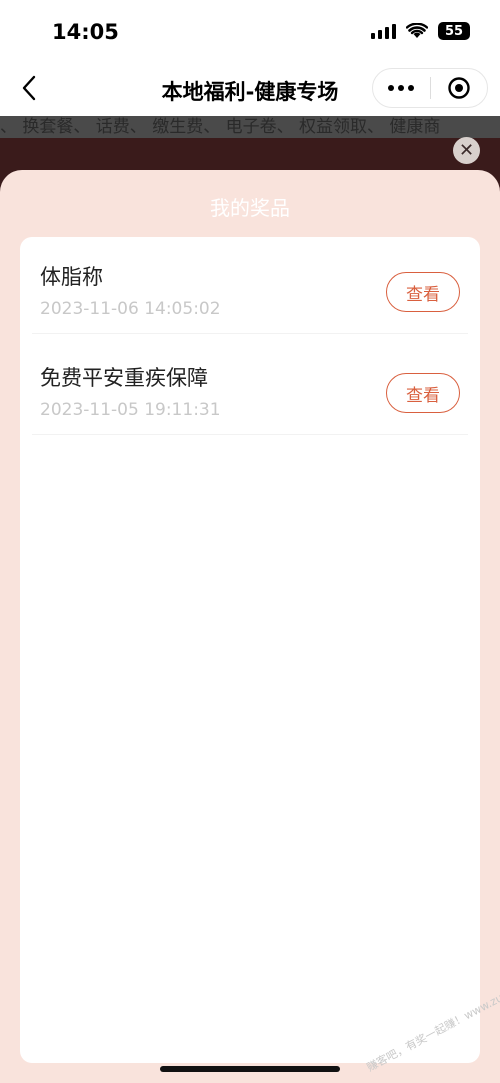 The image size is (500, 1083). Describe the element at coordinates (250, 89) in the screenshot. I see `nav-bar: 本地福利-健康专场` at that location.